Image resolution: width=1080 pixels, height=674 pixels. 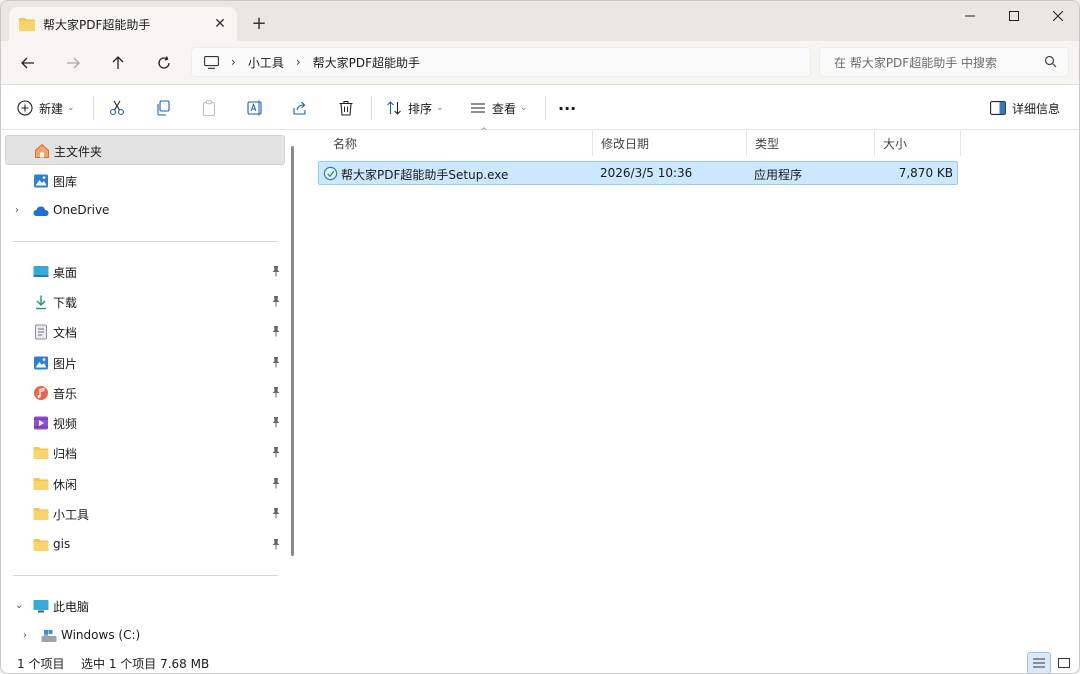 I want to click on command-bar: 新建 ⌄ 排序 ⌄ 查看 ⌄ ··· 详细信息, so click(x=540, y=108).